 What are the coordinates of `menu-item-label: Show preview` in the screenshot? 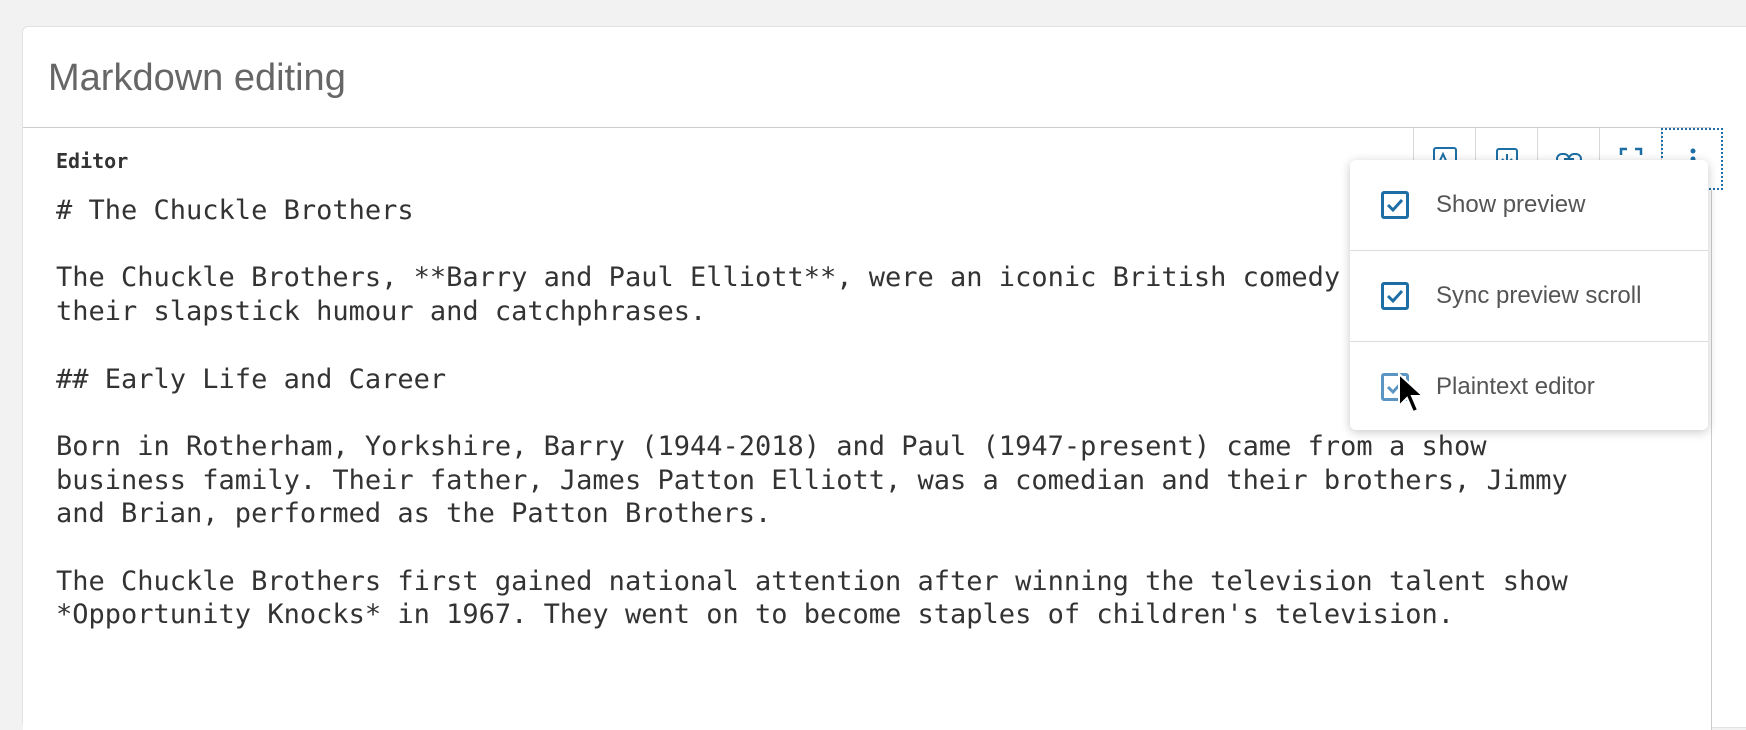 It's located at (1511, 204).